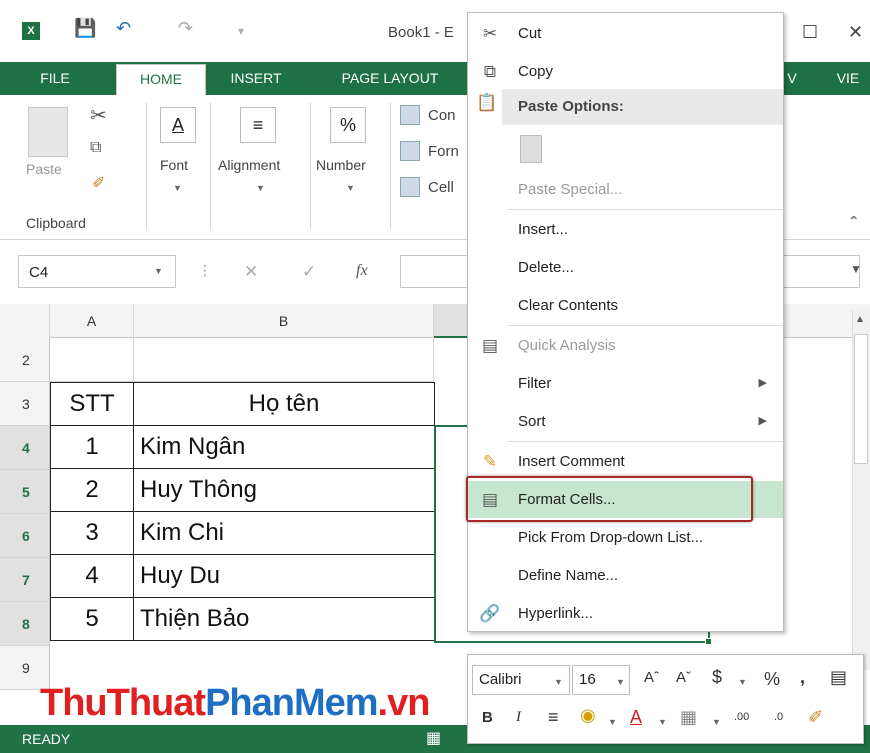  Describe the element at coordinates (92, 404) in the screenshot. I see `table-header-stt: STT` at that location.